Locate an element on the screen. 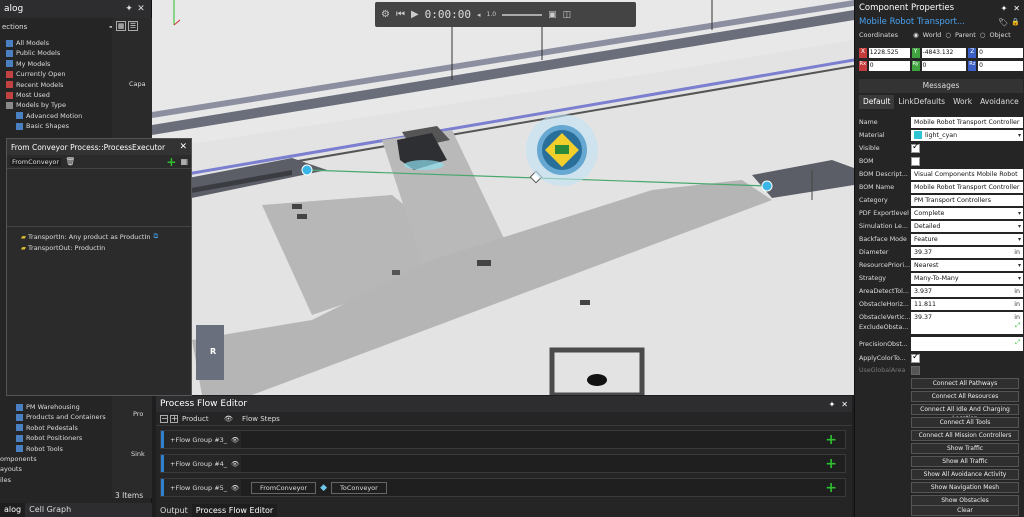 The image size is (1024, 517). record-icon: ▣ is located at coordinates (552, 15).